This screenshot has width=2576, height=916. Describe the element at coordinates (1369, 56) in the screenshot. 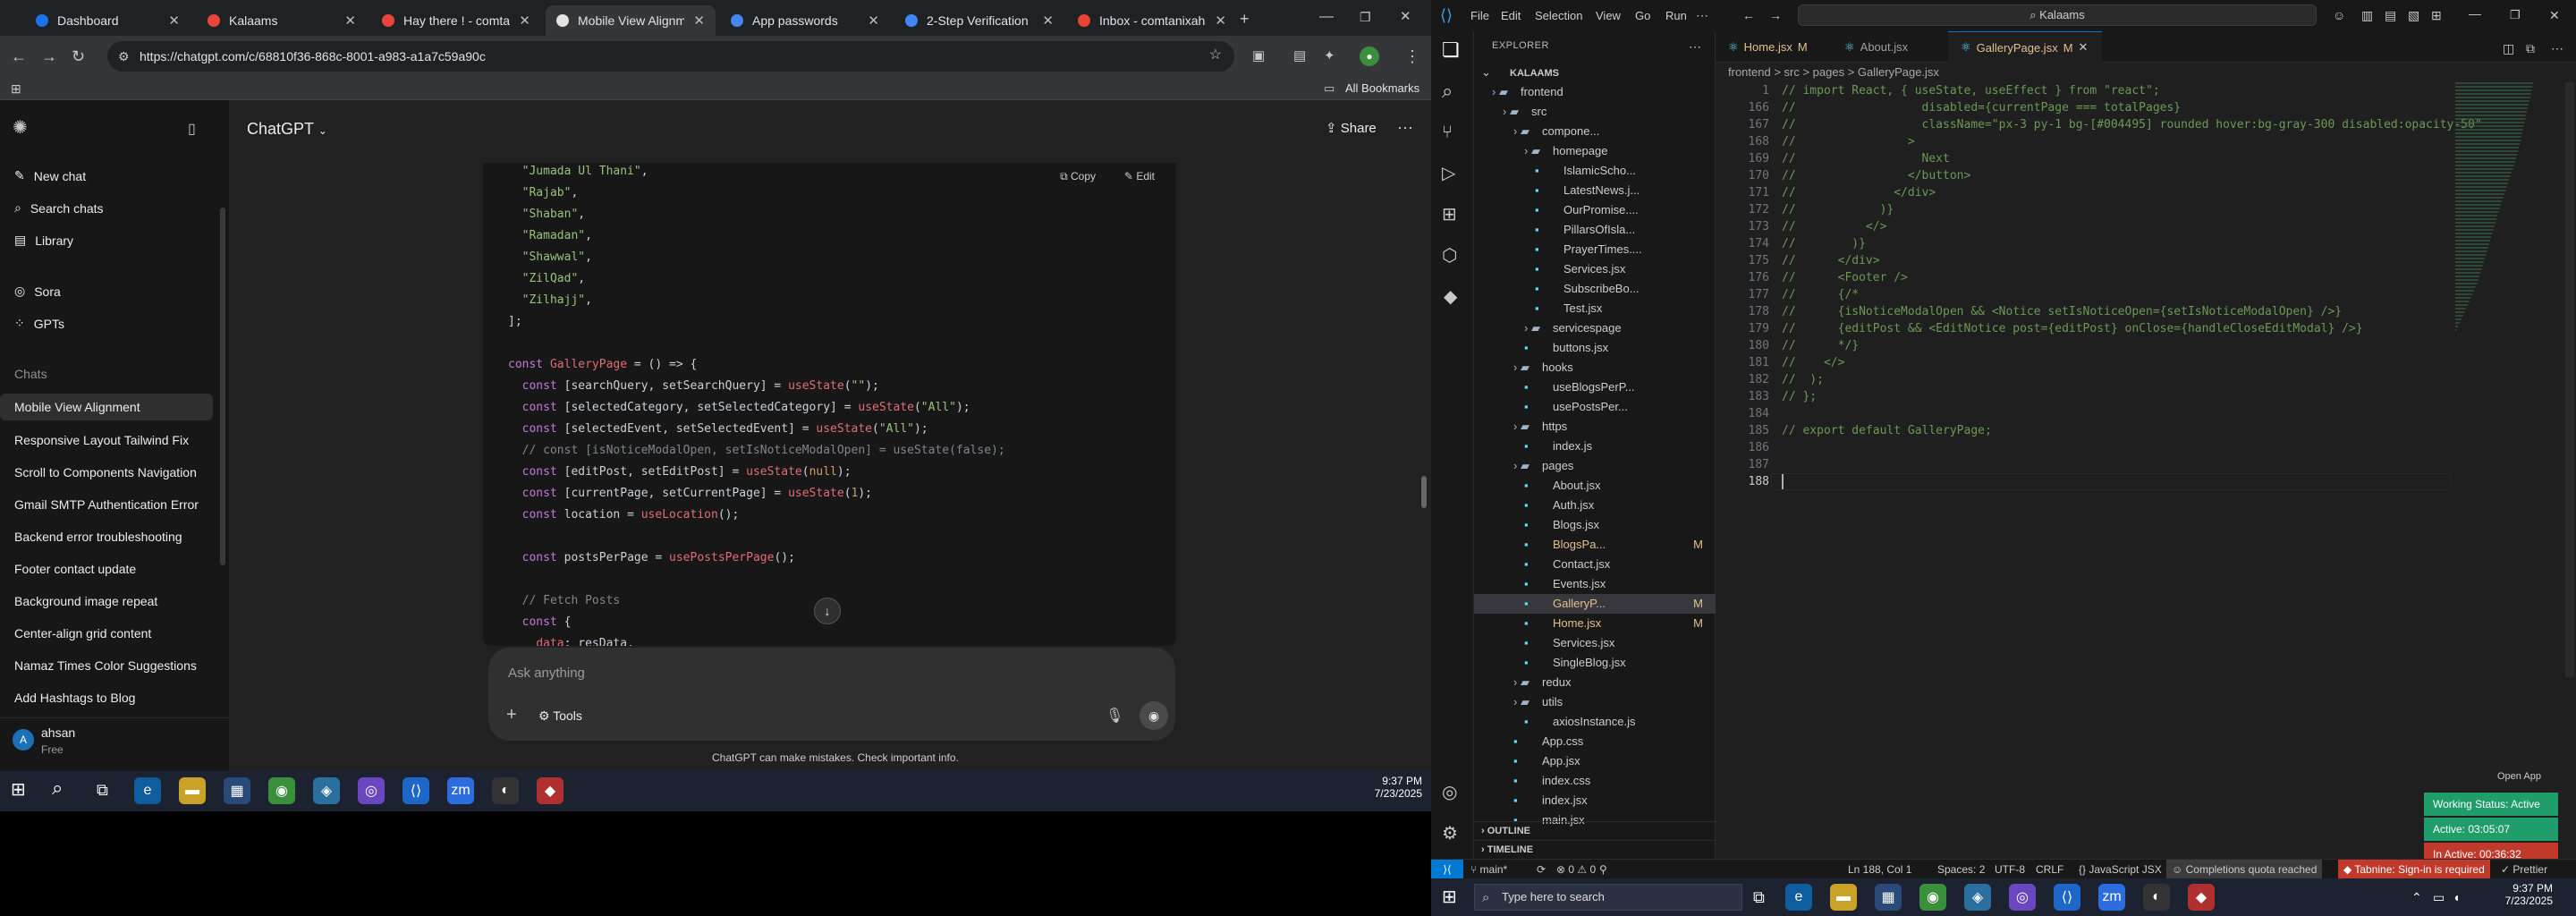

I see `profile-avatar: ●` at that location.